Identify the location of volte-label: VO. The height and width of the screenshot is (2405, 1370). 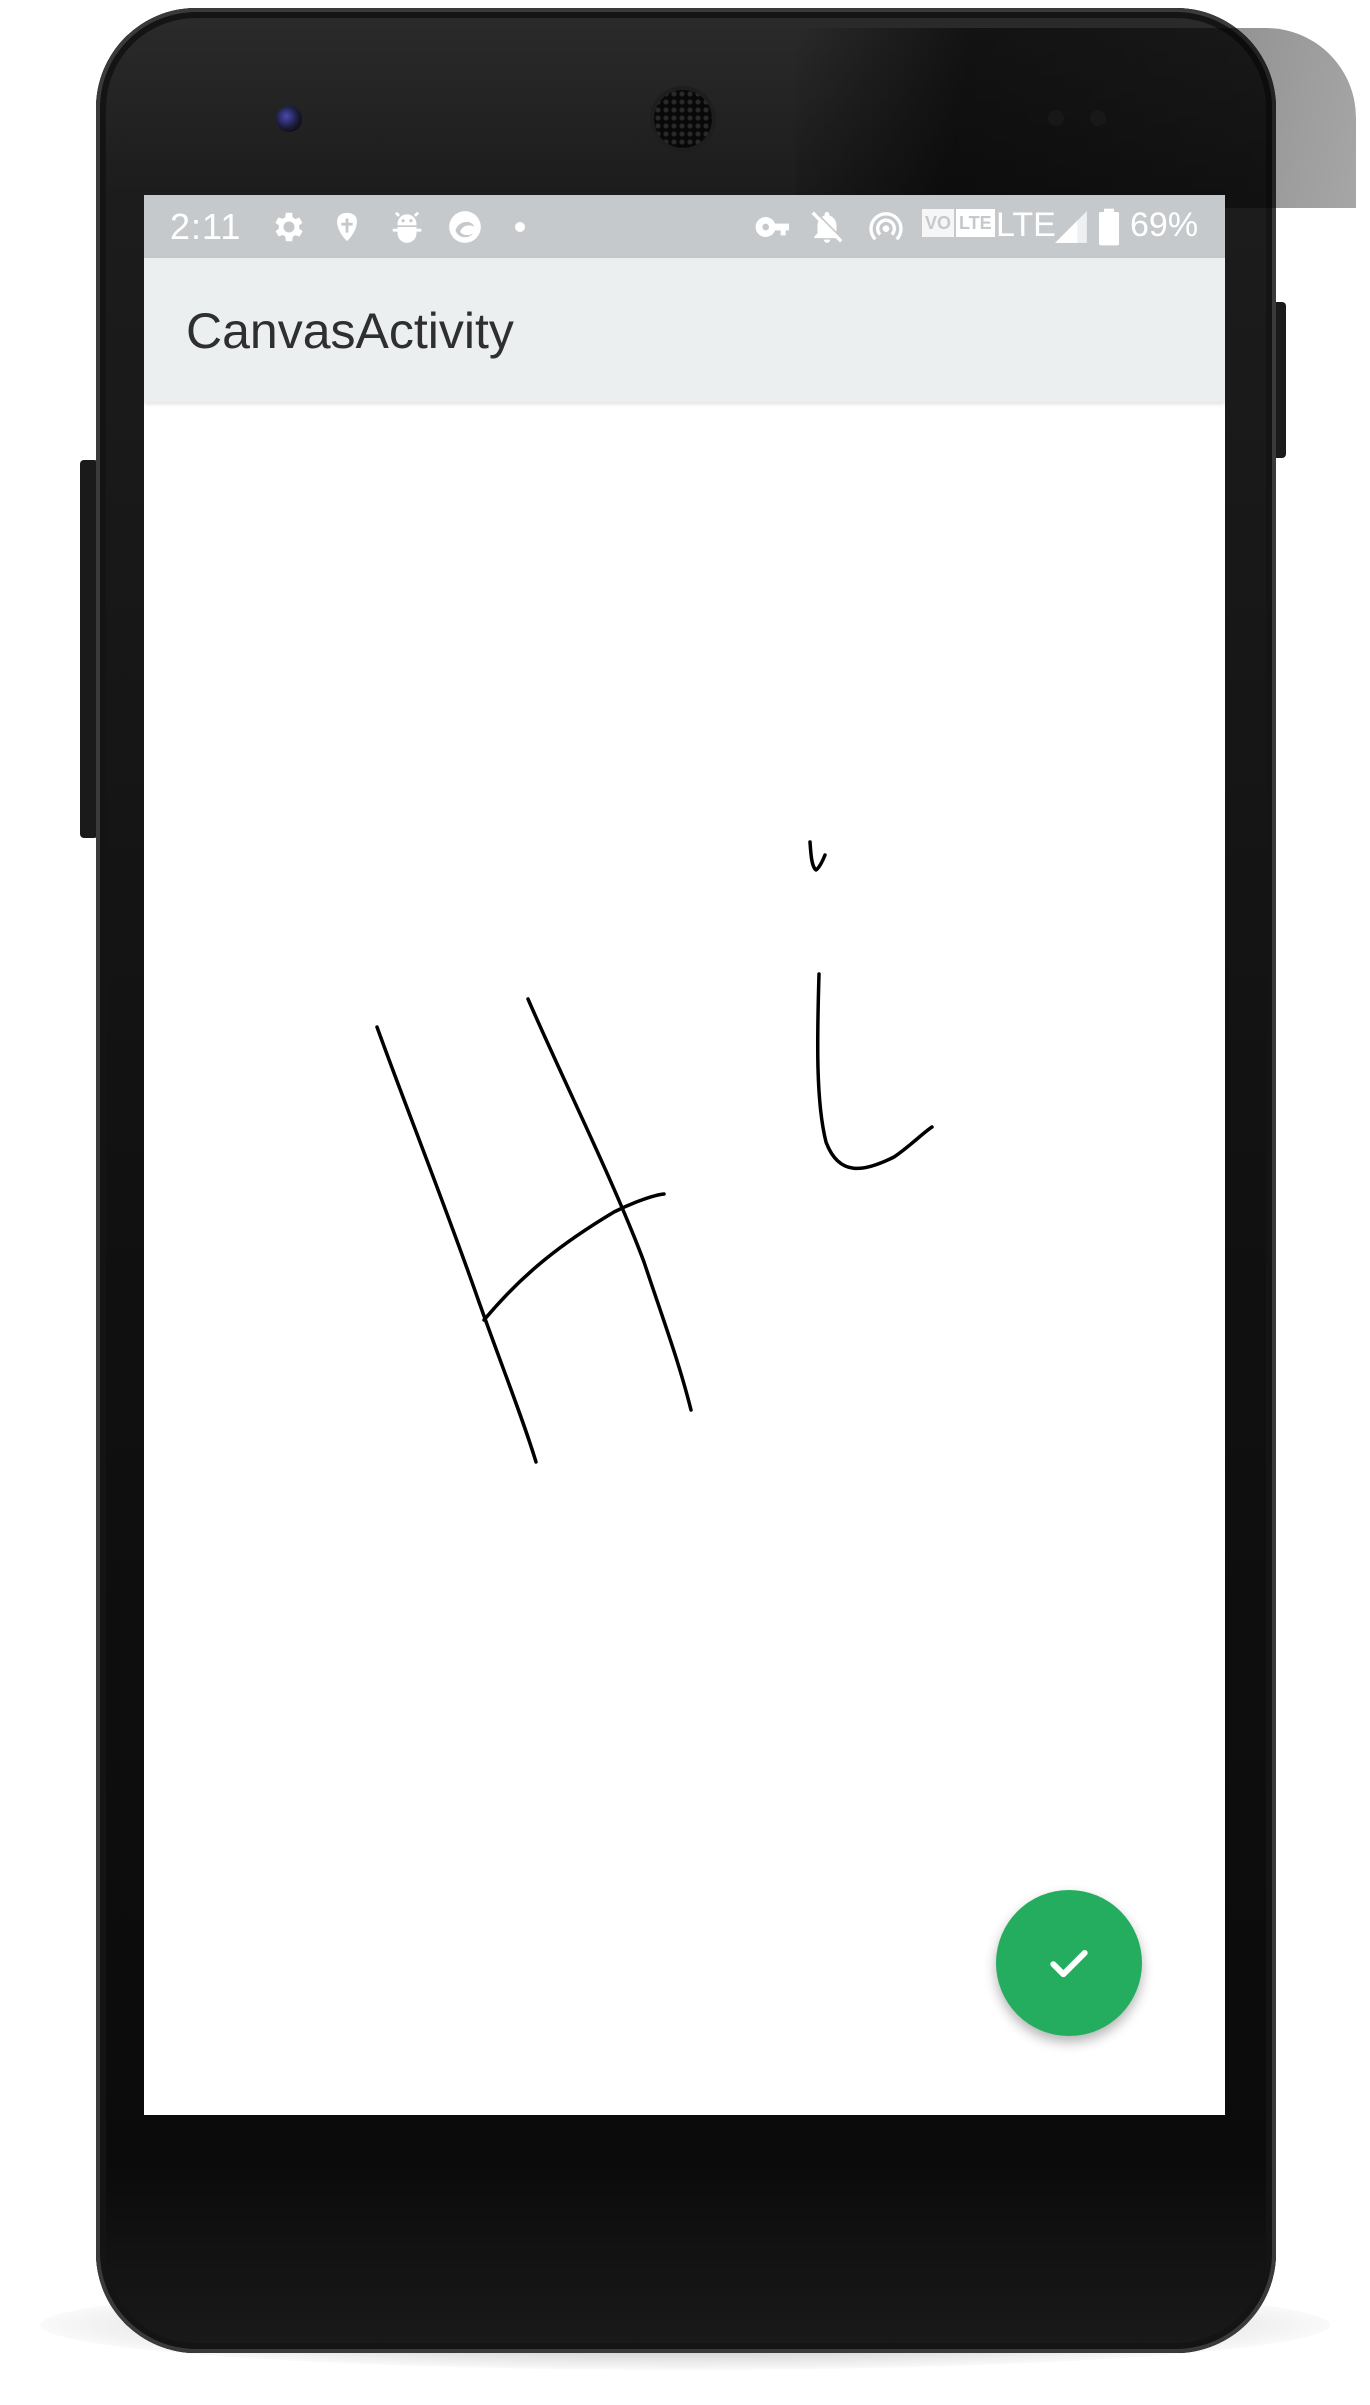
(938, 223).